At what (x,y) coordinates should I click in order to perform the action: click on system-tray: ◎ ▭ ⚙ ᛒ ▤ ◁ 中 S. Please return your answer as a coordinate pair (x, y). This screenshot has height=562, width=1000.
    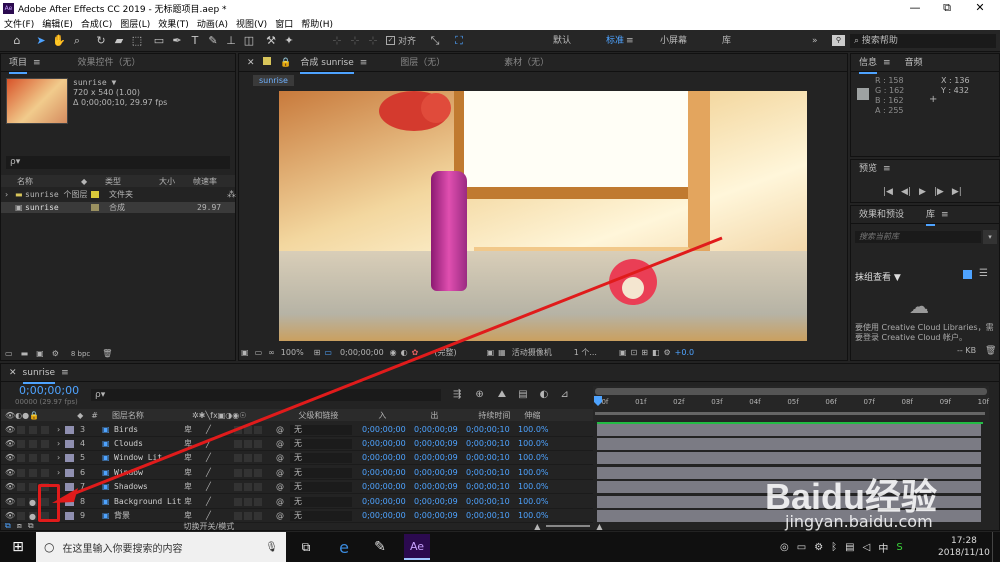
    Looking at the image, I should click on (841, 547).